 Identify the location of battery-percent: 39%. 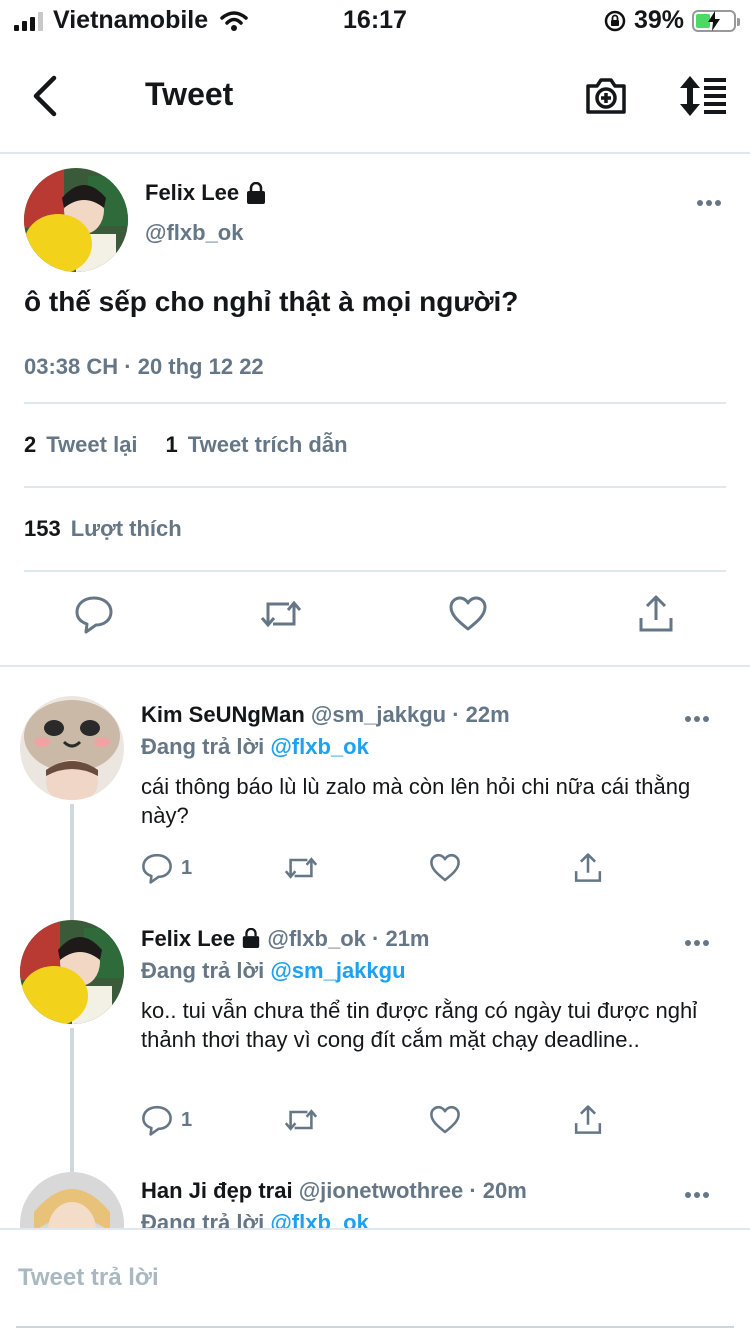
(658, 20).